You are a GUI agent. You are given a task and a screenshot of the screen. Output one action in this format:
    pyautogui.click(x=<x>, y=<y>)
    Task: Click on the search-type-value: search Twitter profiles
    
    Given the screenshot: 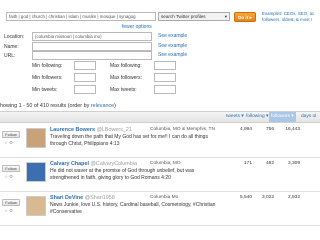 What is the action you would take?
    pyautogui.click(x=183, y=16)
    